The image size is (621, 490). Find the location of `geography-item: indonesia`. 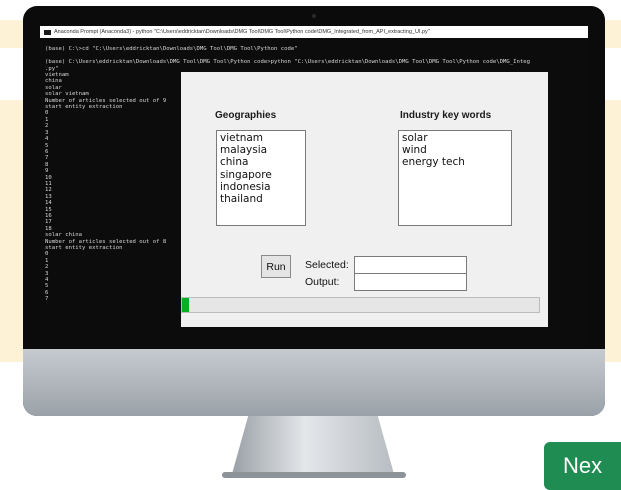

geography-item: indonesia is located at coordinates (261, 187).